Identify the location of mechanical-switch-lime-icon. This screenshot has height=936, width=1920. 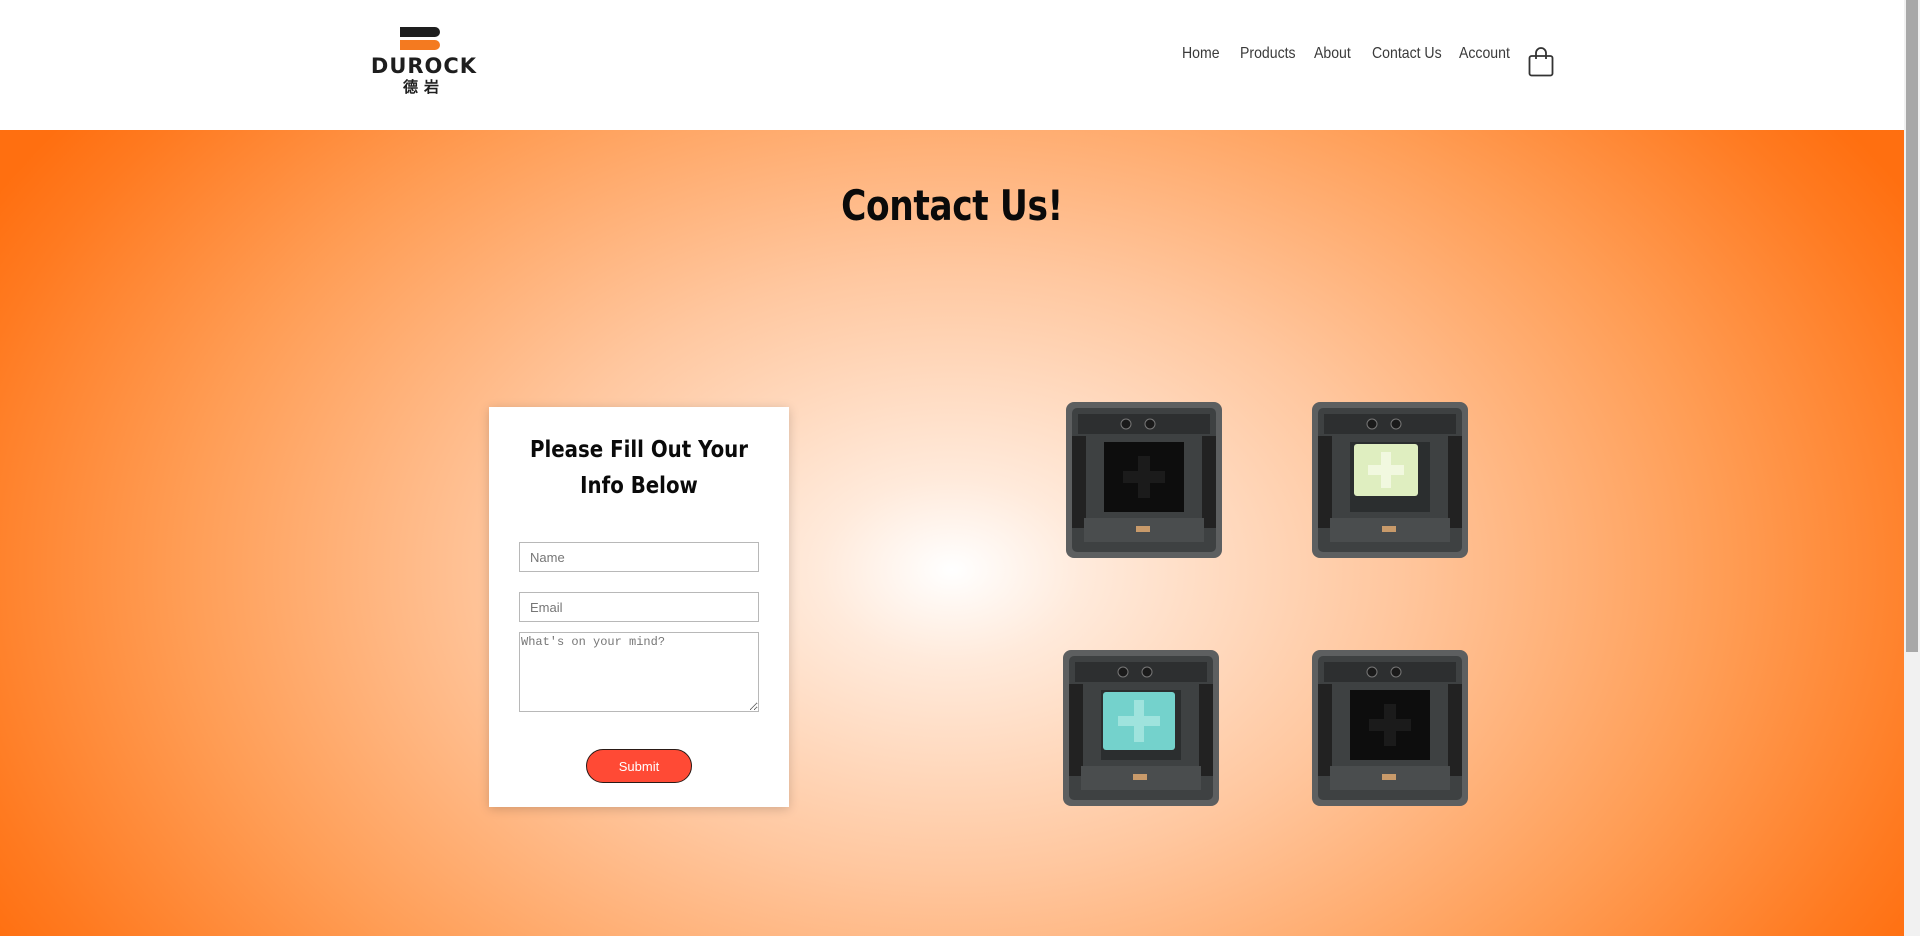
(1390, 480).